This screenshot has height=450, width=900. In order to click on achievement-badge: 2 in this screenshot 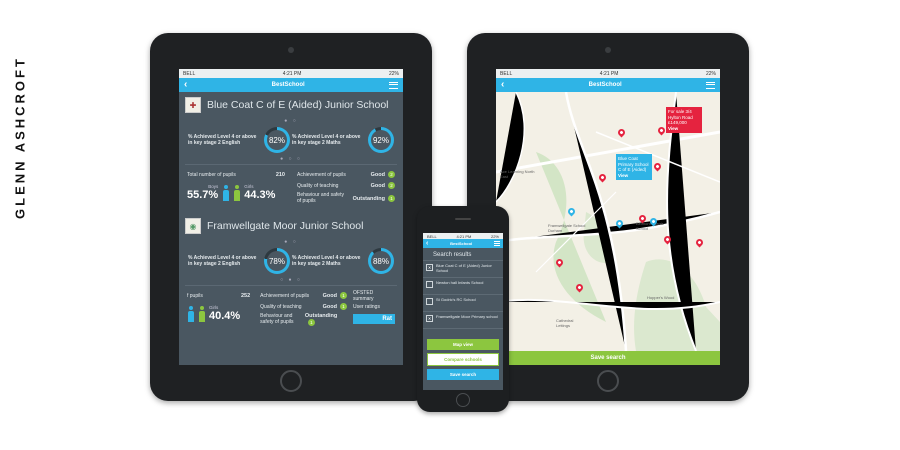, I will do `click(391, 174)`.